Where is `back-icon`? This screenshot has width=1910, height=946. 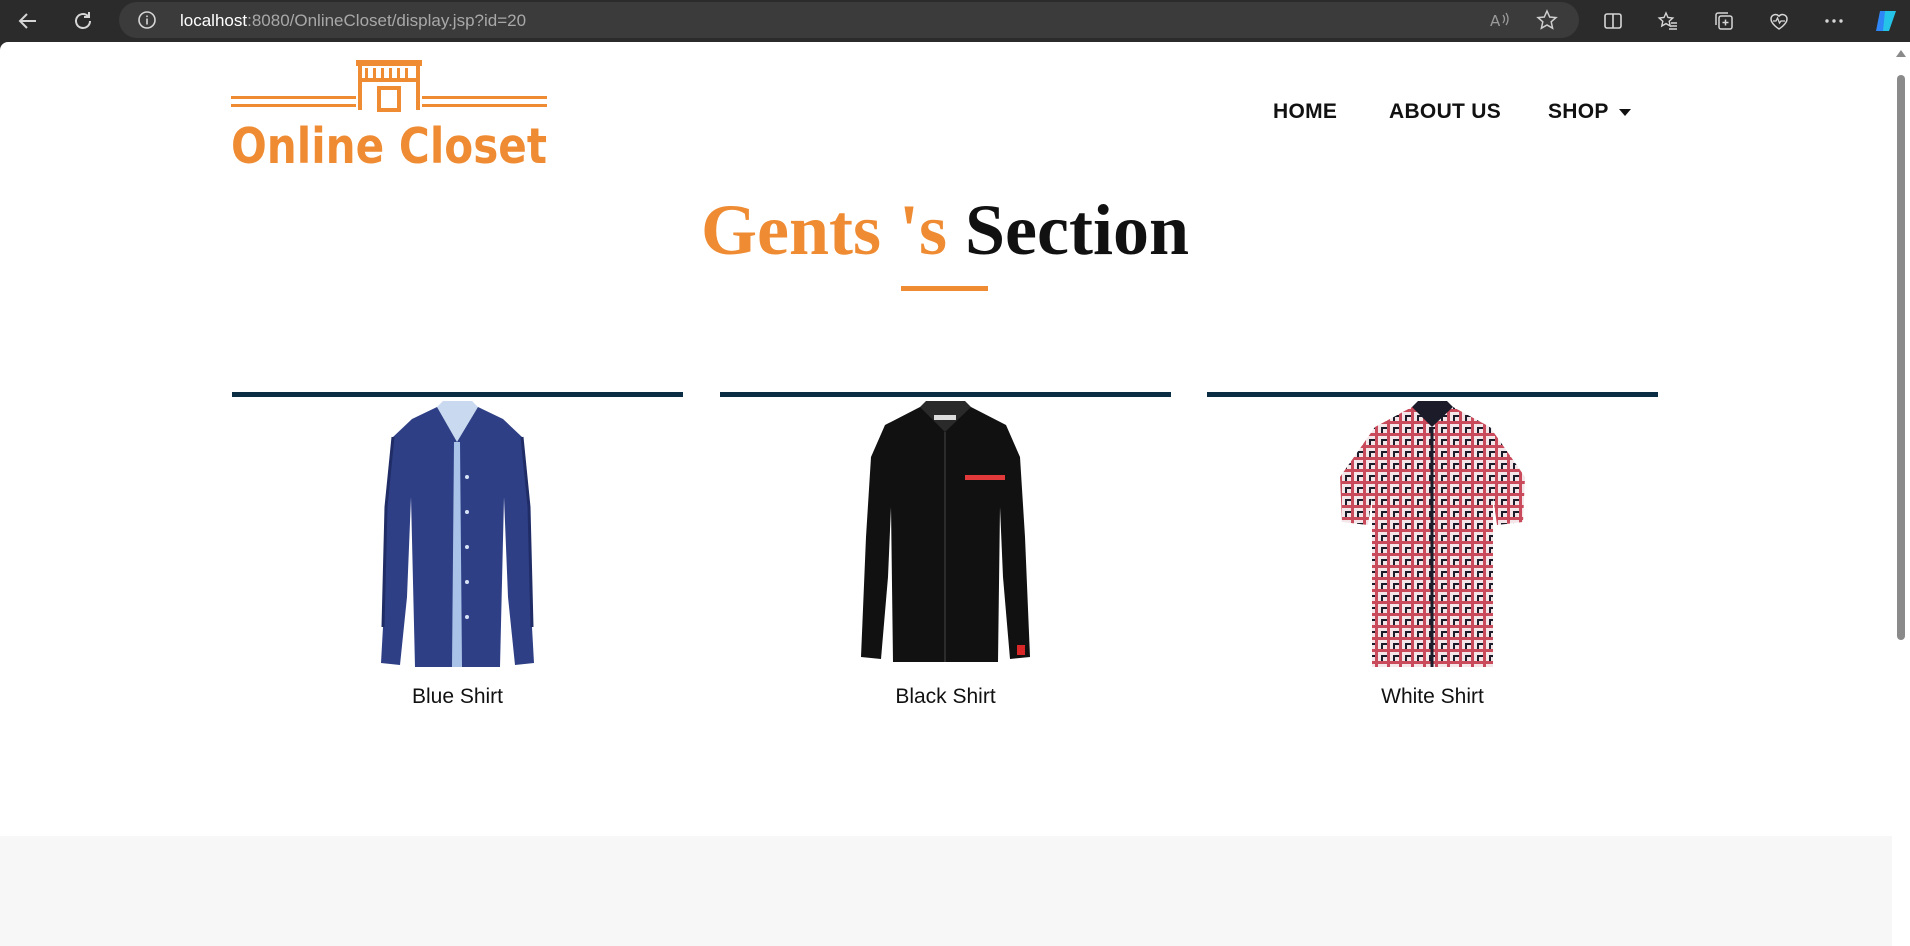
back-icon is located at coordinates (28, 21).